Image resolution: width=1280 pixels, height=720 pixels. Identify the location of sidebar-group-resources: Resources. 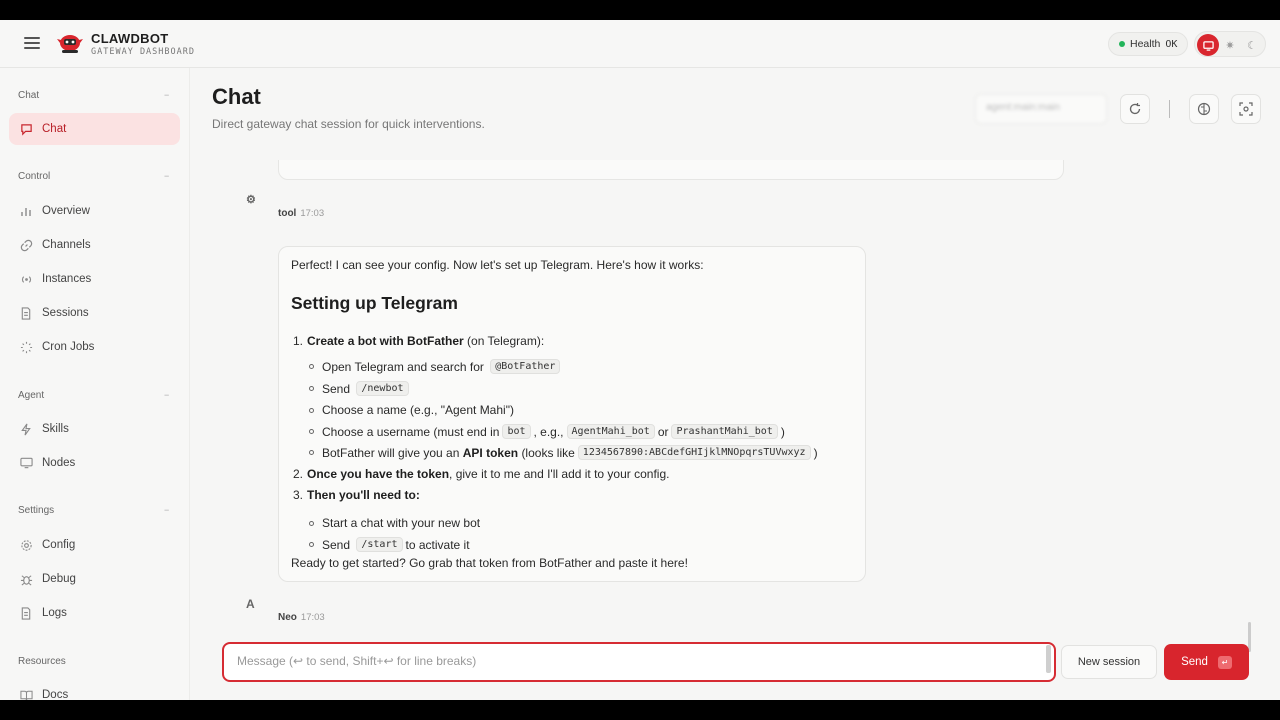
(42, 661).